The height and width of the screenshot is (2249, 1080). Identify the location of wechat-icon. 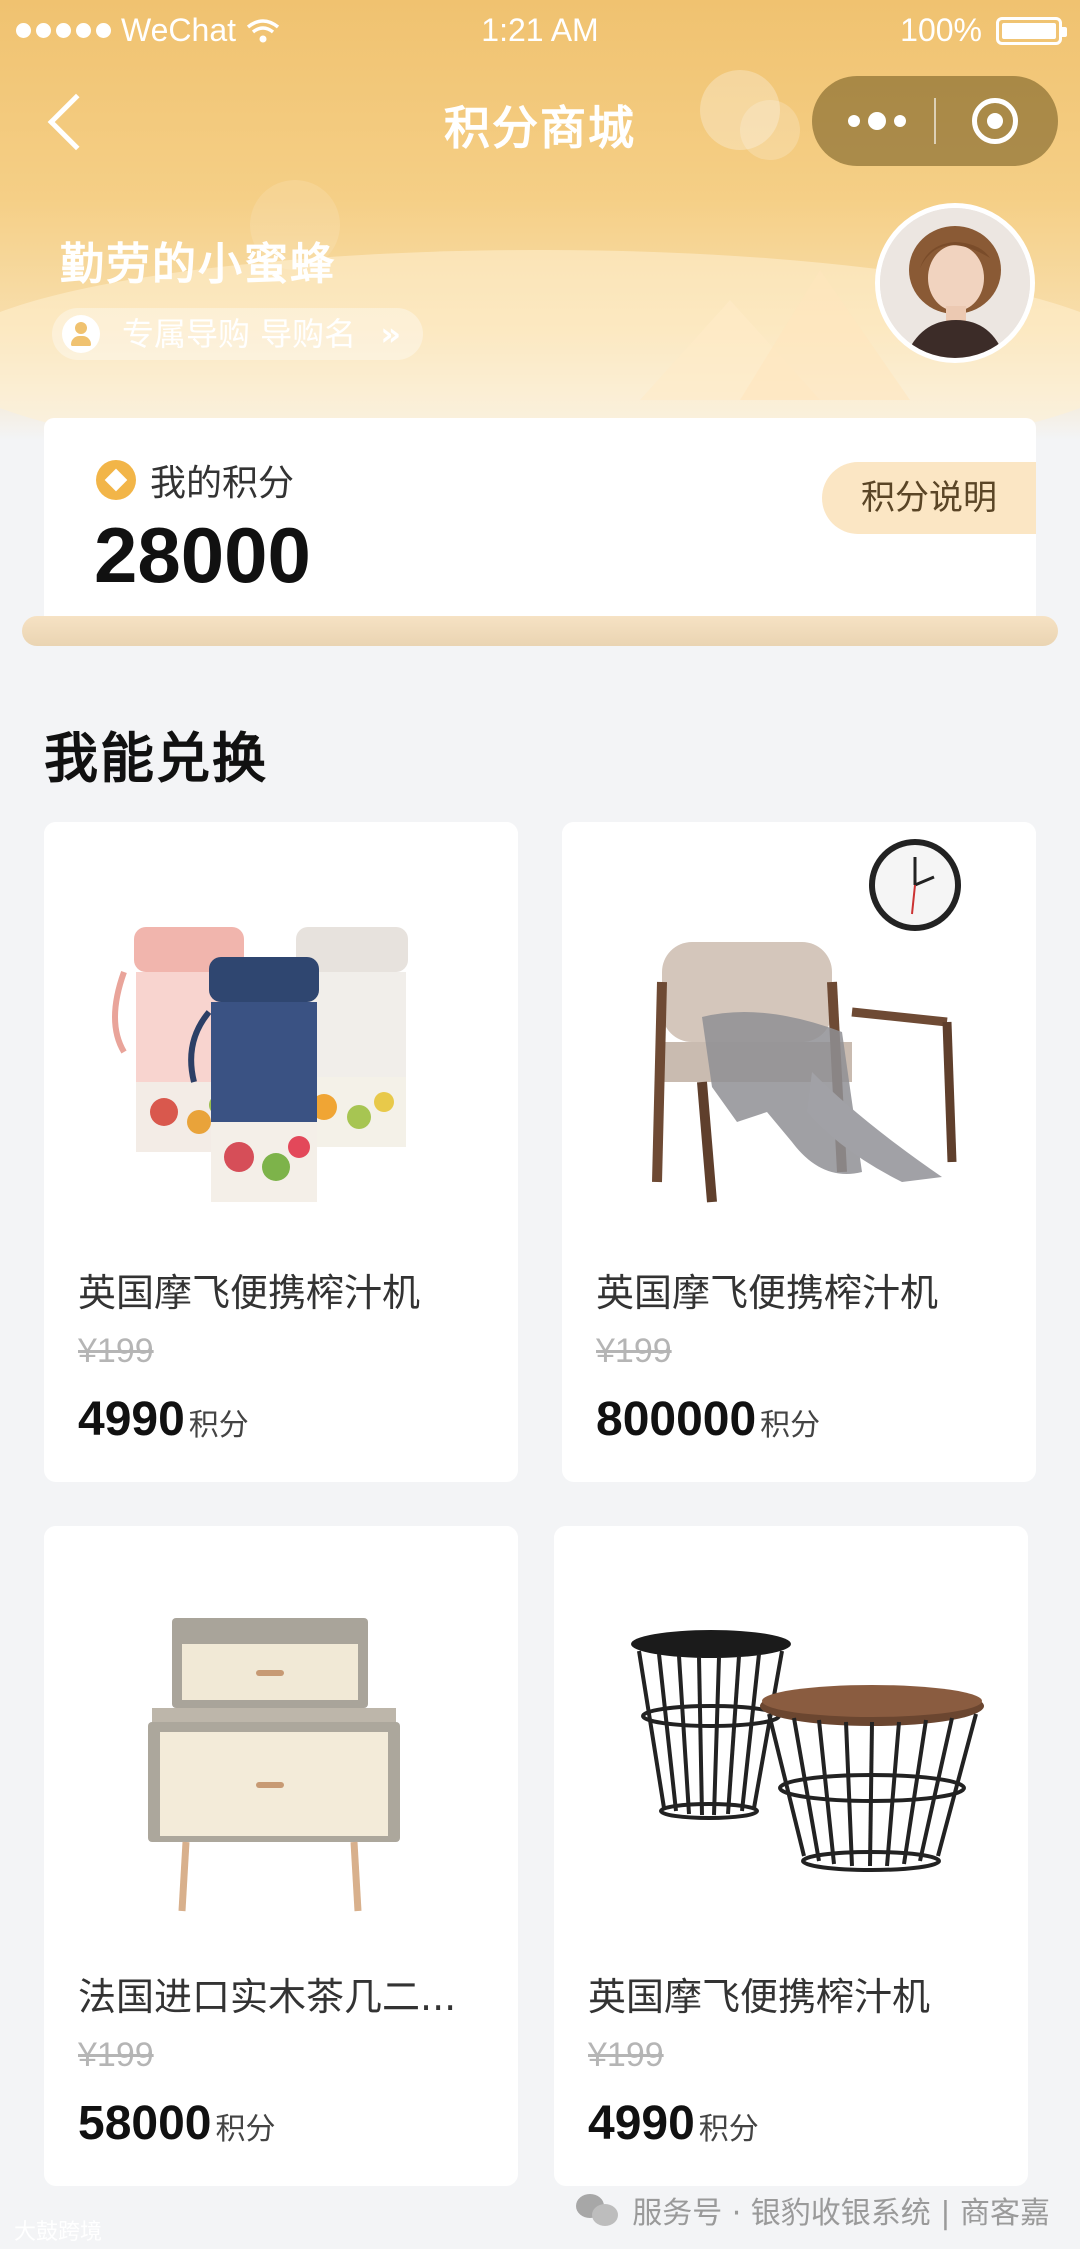
(598, 2210).